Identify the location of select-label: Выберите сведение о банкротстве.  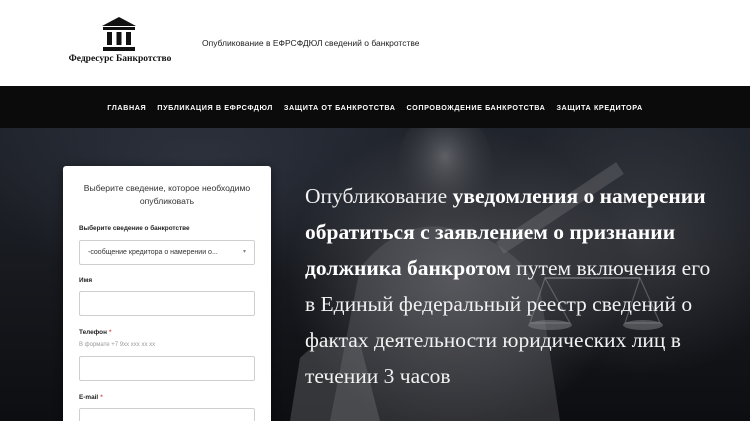
(134, 228).